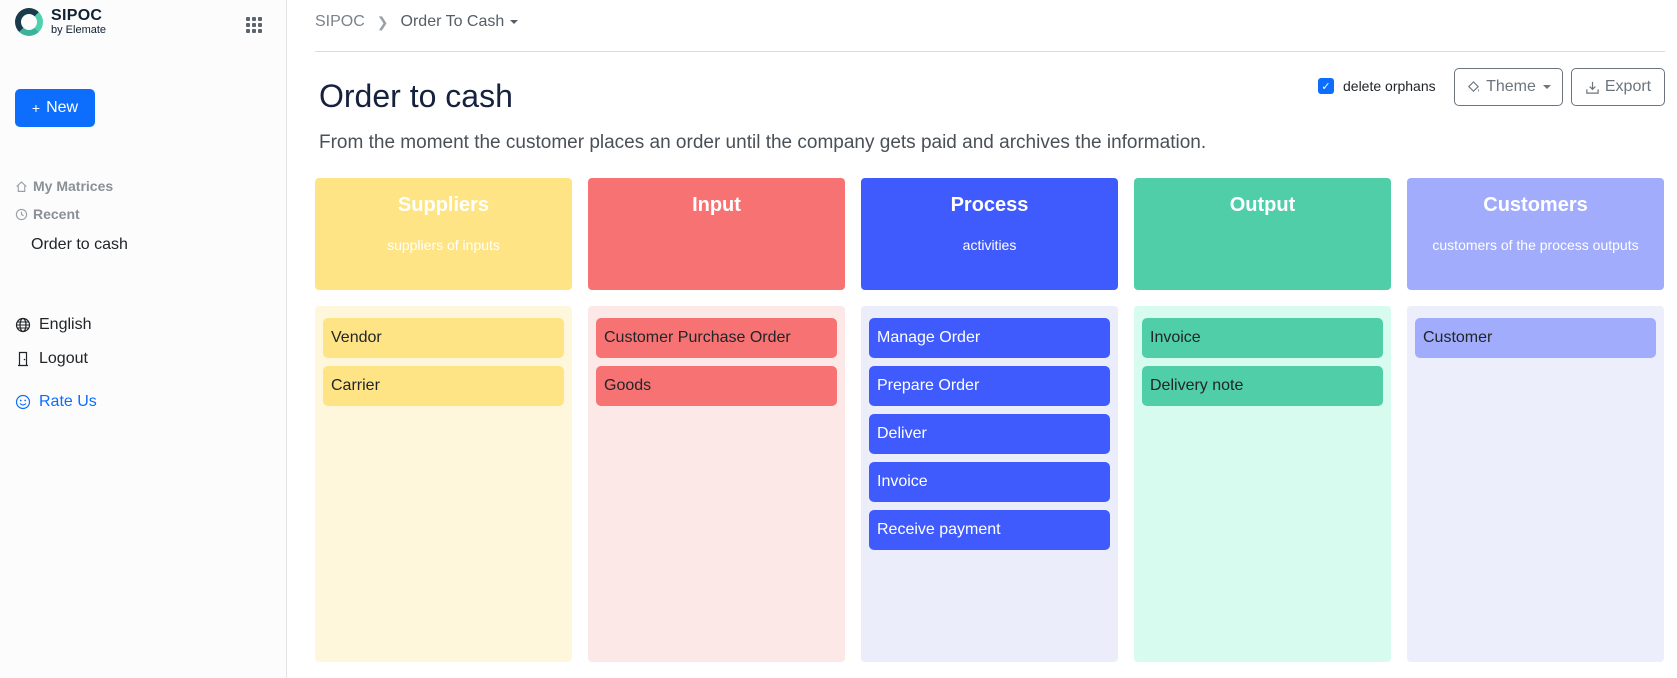 Image resolution: width=1677 pixels, height=678 pixels. What do you see at coordinates (382, 21) in the screenshot?
I see `chevron-right-icon: ❯` at bounding box center [382, 21].